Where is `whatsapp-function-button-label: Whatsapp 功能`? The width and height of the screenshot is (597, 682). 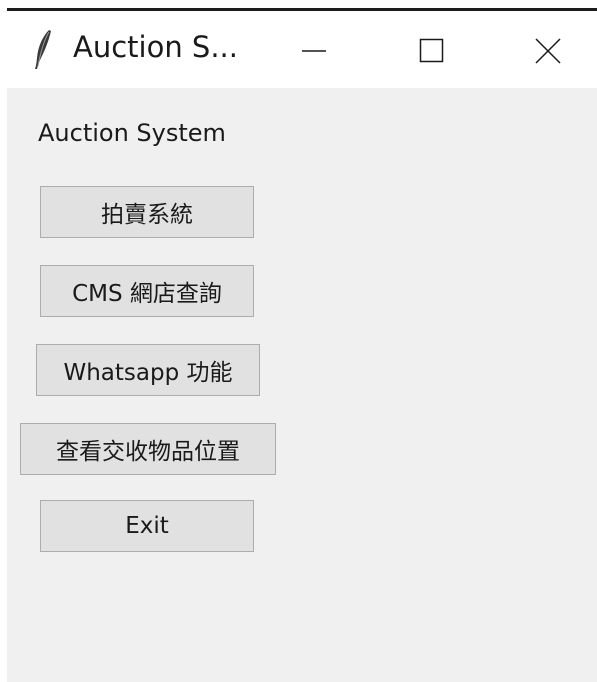
whatsapp-function-button-label: Whatsapp 功能 is located at coordinates (148, 373).